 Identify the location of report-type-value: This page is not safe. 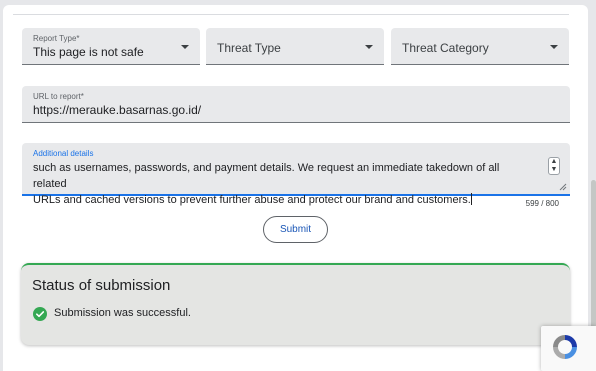
(88, 52).